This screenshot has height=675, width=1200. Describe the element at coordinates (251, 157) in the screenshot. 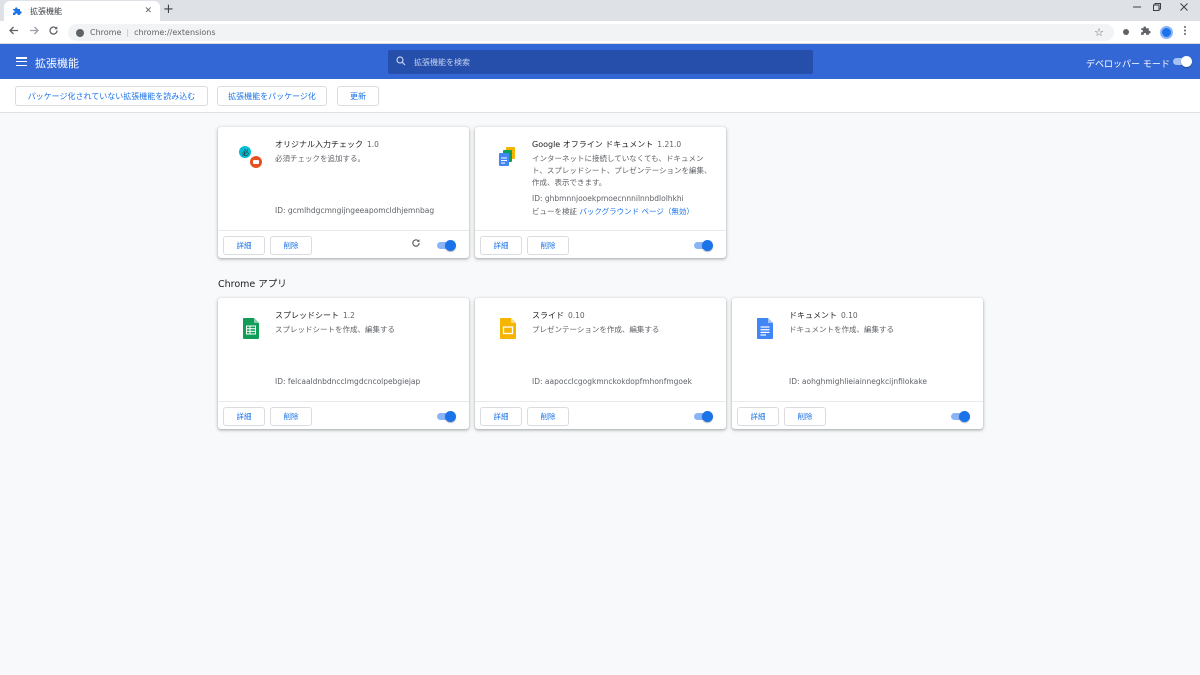

I see `custom-check-icon: 必` at that location.